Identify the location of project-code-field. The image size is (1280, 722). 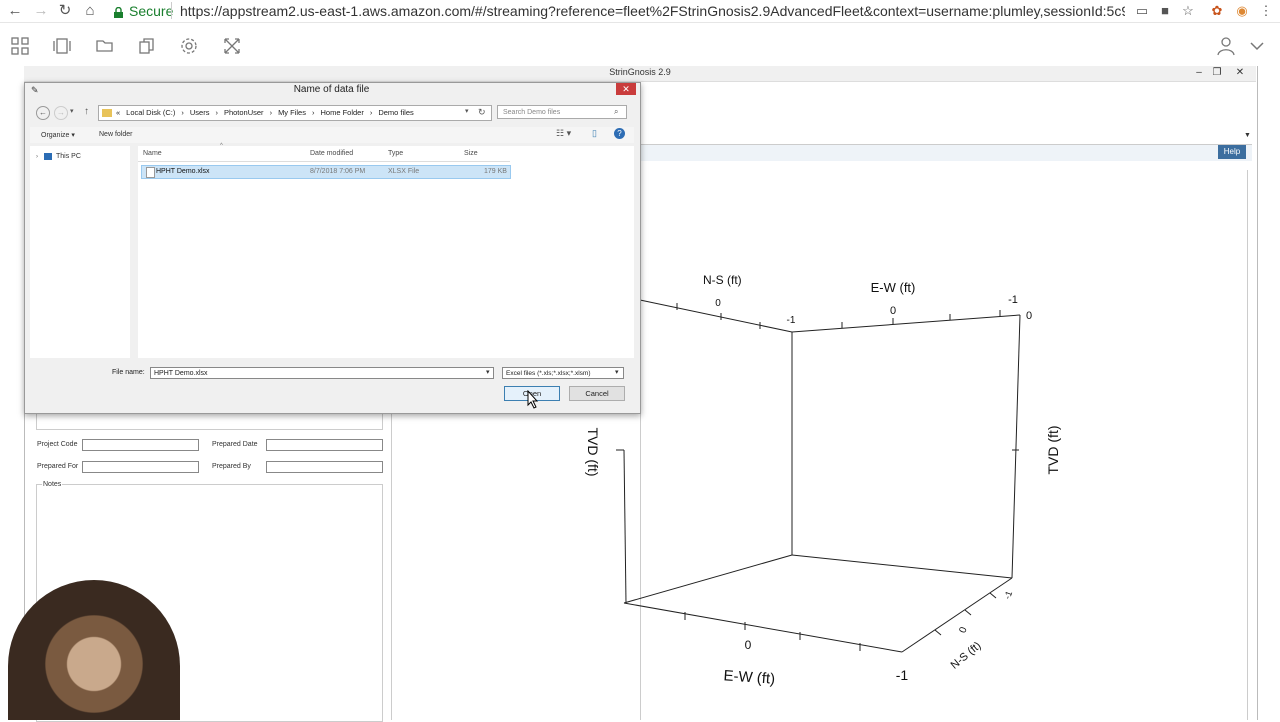
(140, 445).